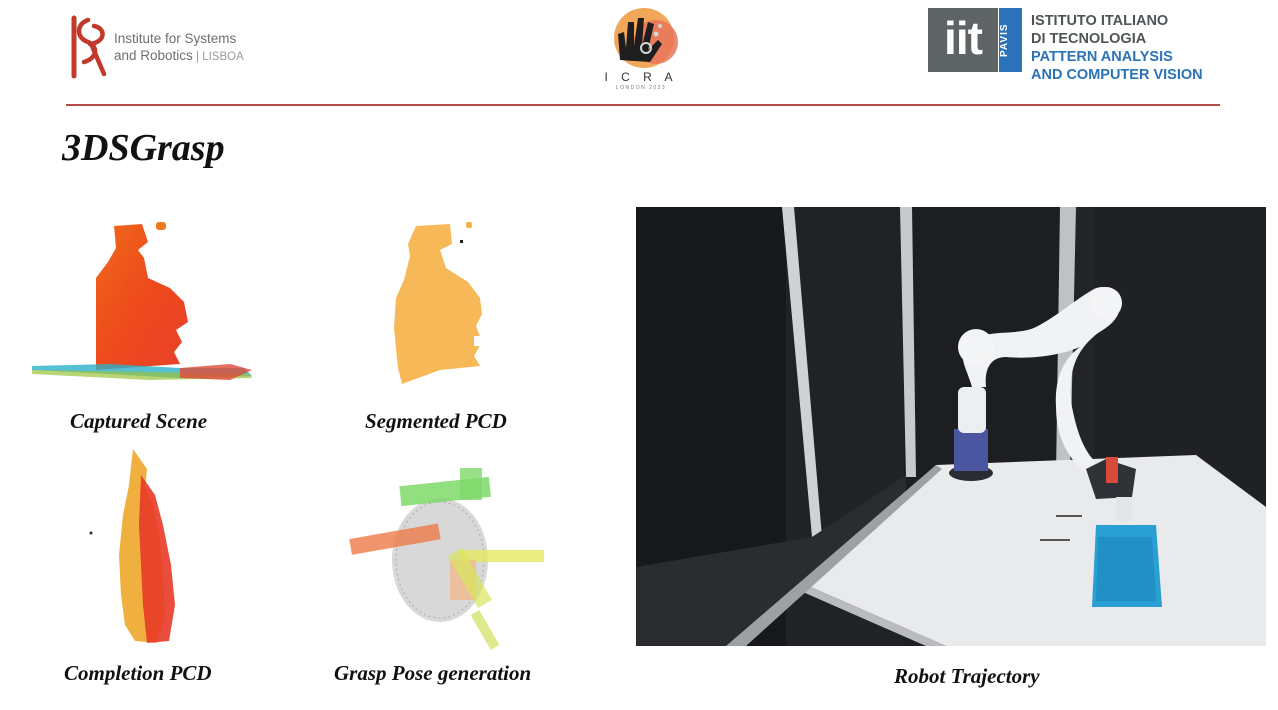 The width and height of the screenshot is (1278, 710). What do you see at coordinates (646, 38) in the screenshot?
I see `icra-hand-icon` at bounding box center [646, 38].